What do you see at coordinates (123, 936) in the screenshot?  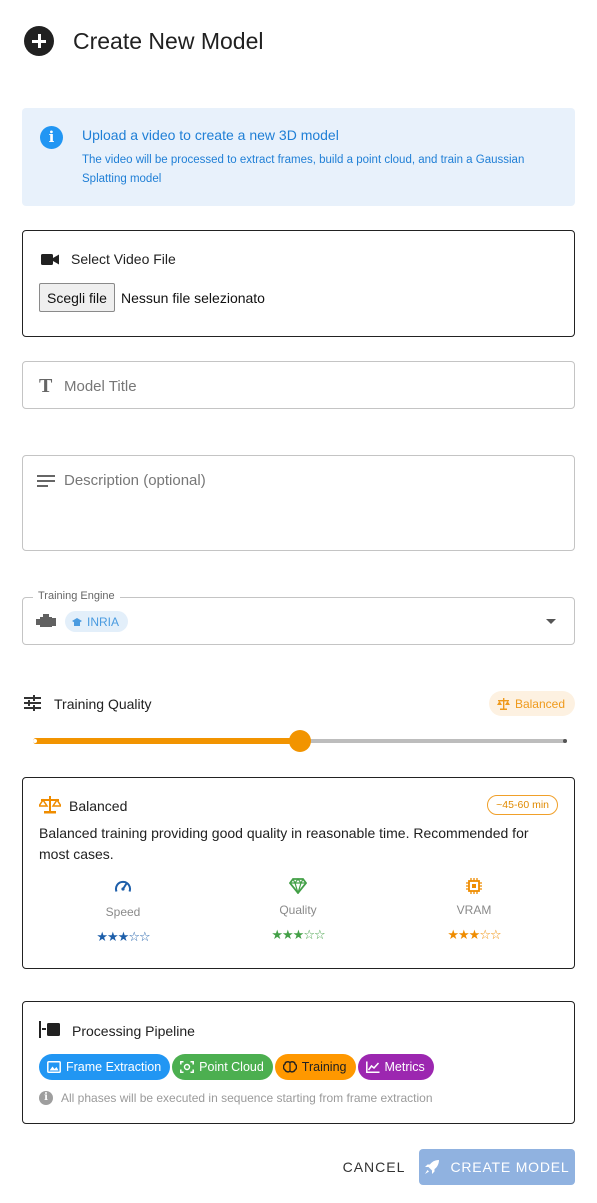 I see `speed-rating-stars: ★★★☆☆` at bounding box center [123, 936].